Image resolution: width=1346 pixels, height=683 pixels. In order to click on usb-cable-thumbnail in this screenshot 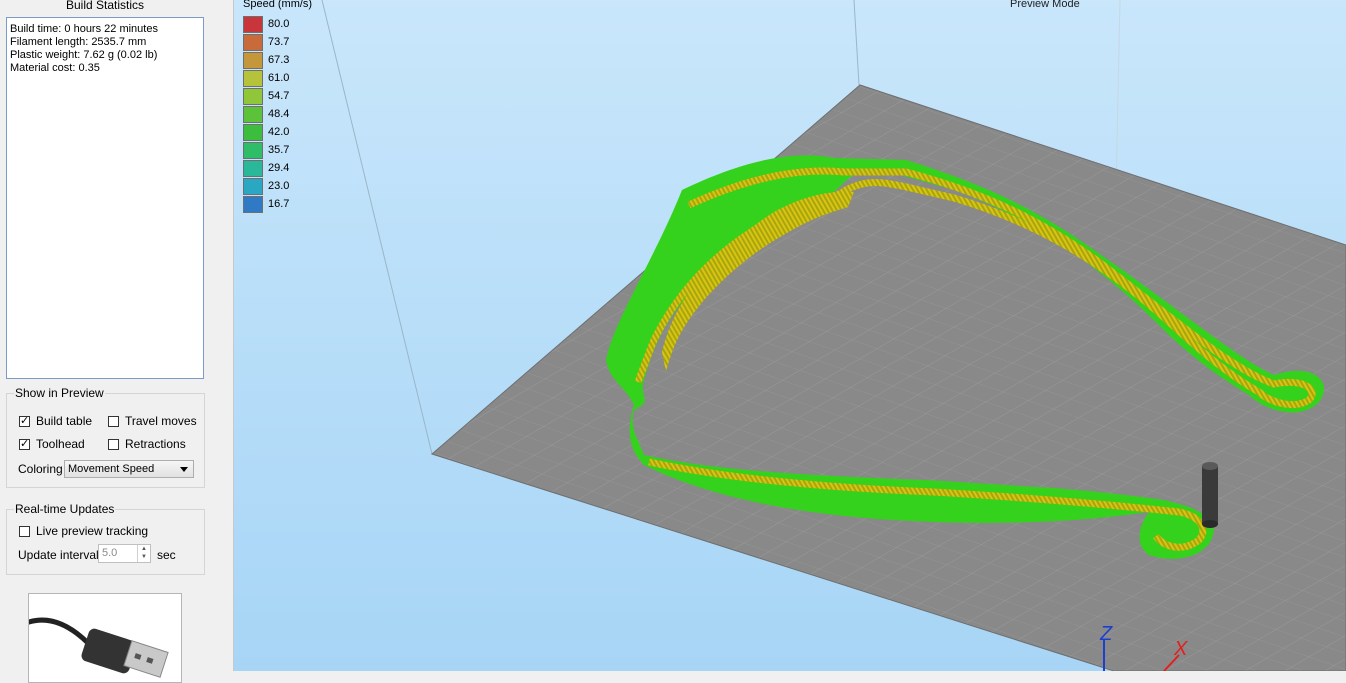, I will do `click(105, 638)`.